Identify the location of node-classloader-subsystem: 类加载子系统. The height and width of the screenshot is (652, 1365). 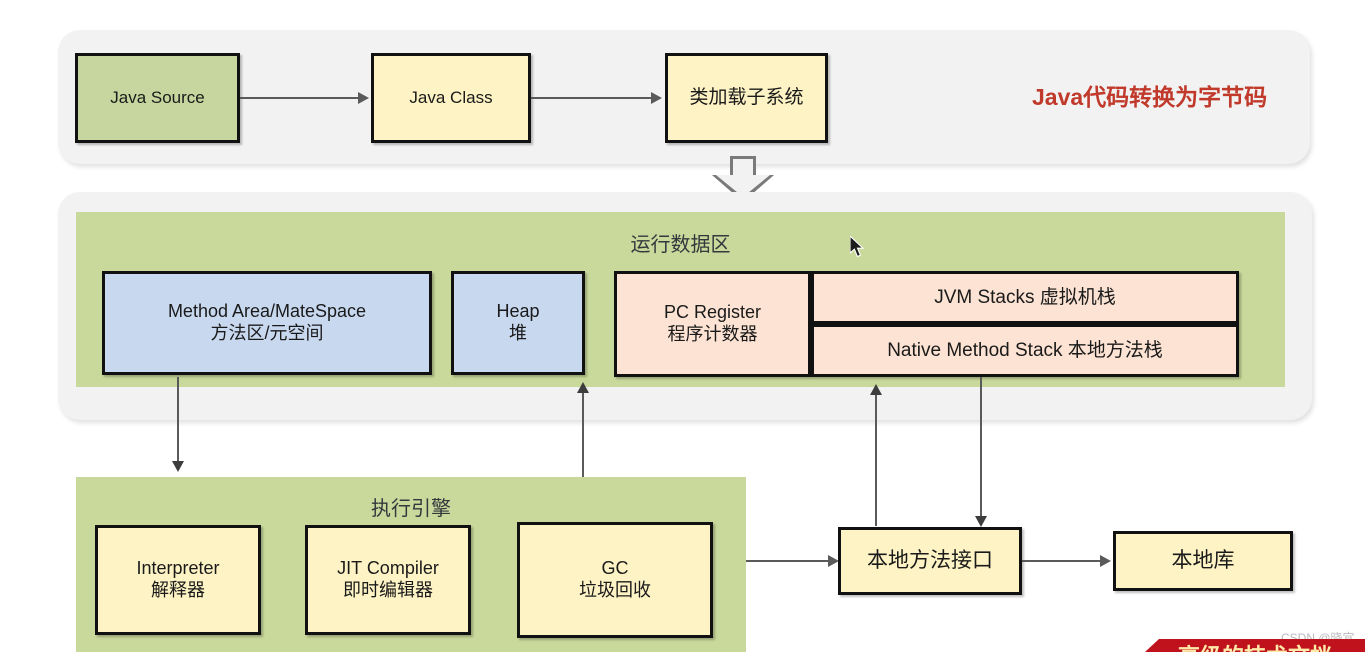
(746, 98).